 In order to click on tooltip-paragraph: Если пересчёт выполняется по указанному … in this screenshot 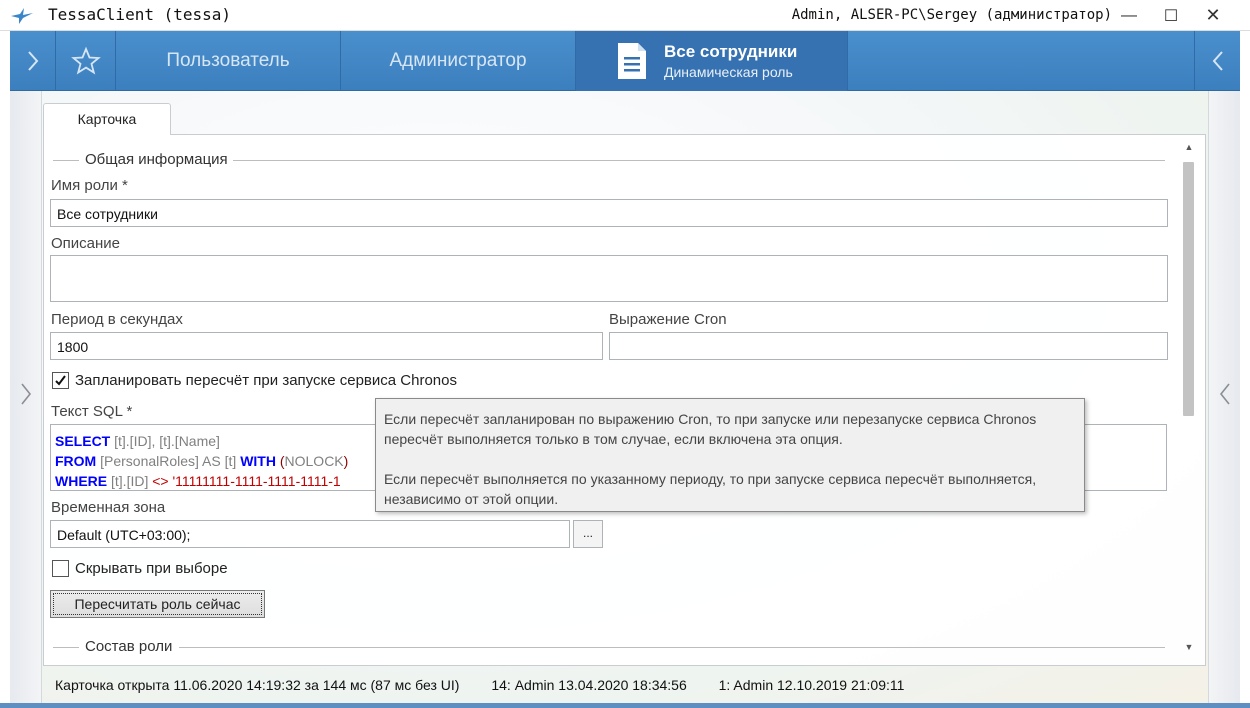, I will do `click(710, 489)`.